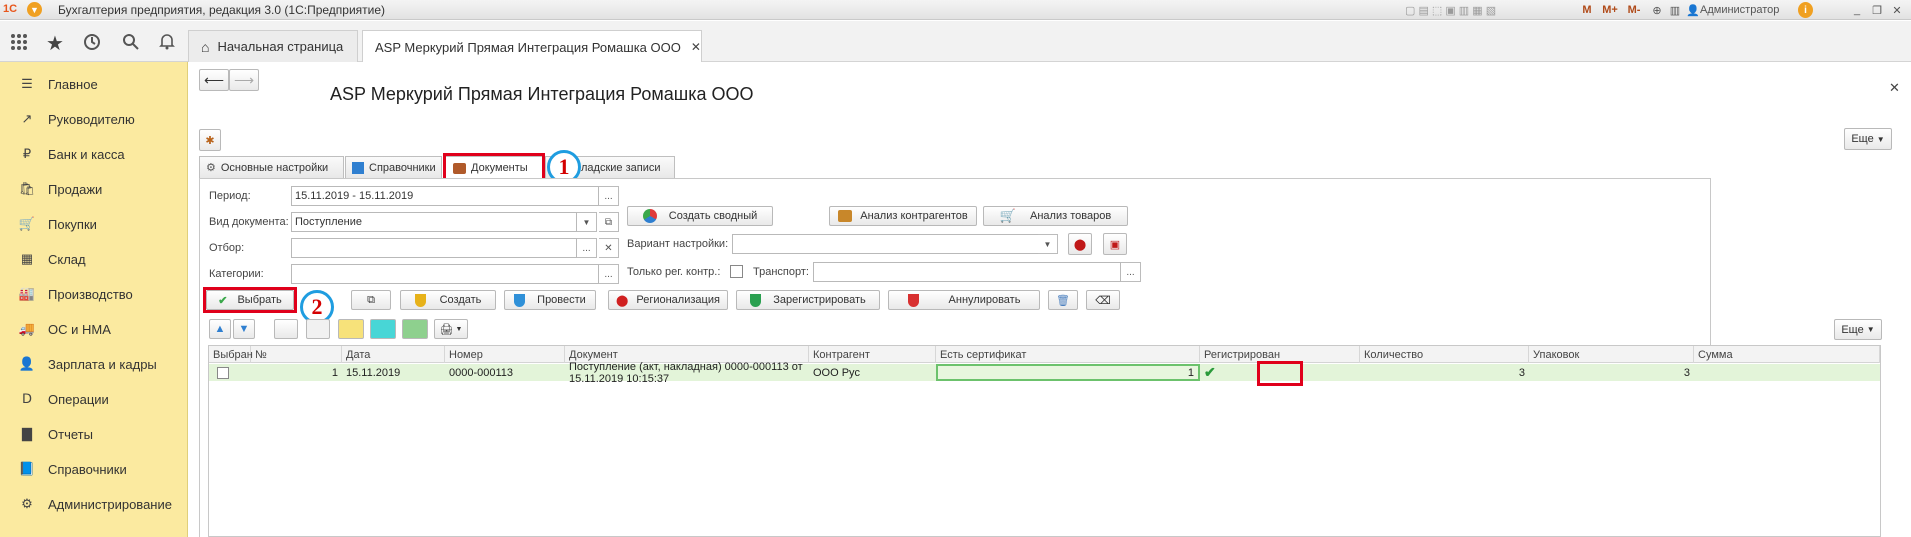  I want to click on cancel-button: Аннулировать, so click(964, 300).